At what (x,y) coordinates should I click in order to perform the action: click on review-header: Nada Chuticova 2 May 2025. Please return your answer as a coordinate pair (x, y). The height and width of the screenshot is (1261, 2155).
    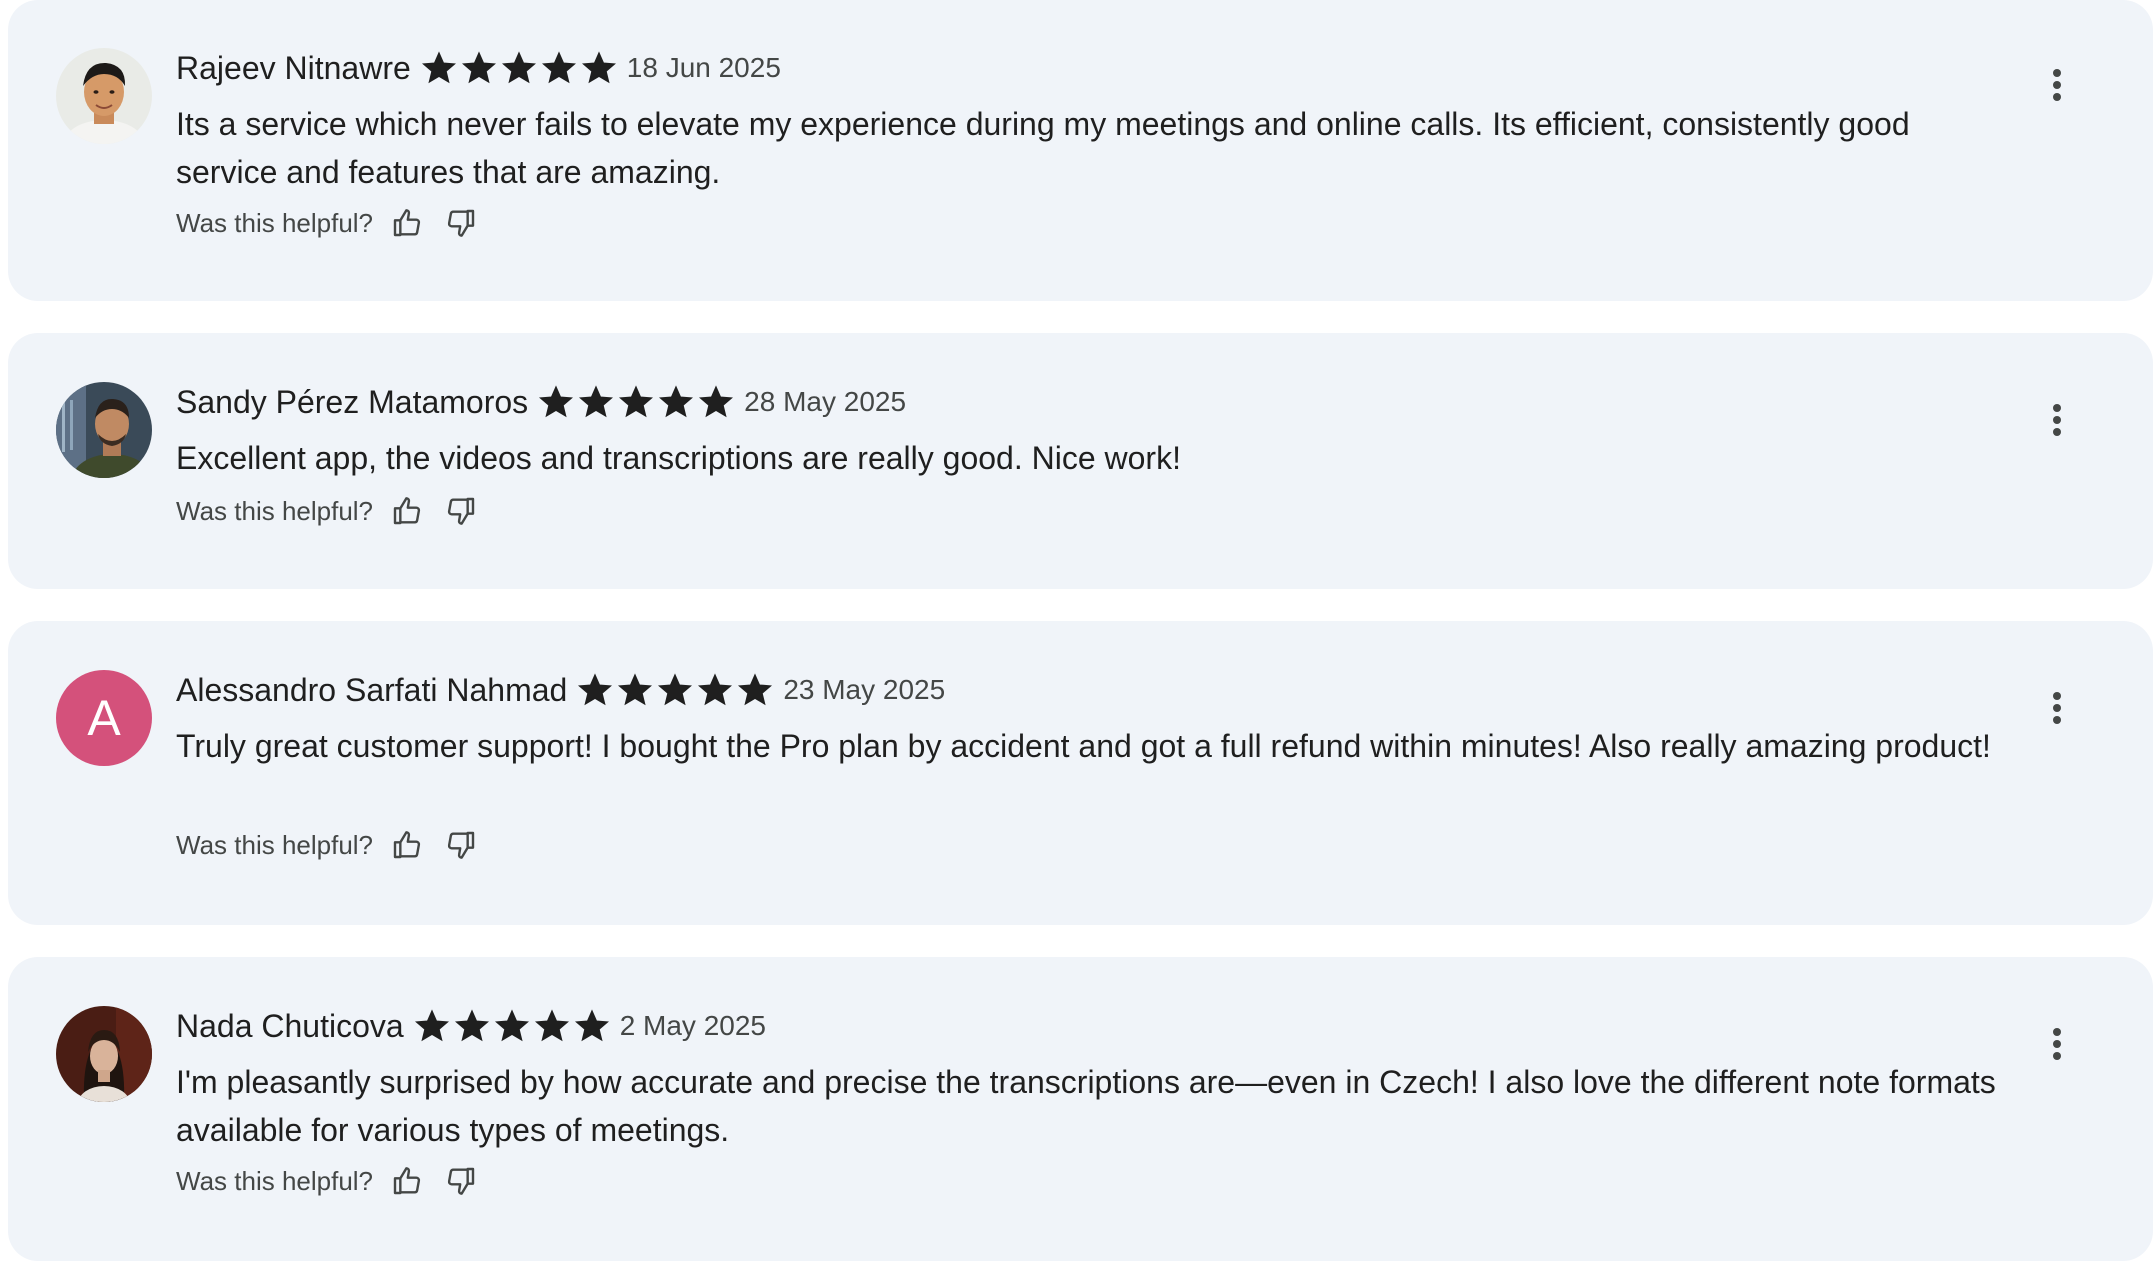
    Looking at the image, I should click on (471, 1026).